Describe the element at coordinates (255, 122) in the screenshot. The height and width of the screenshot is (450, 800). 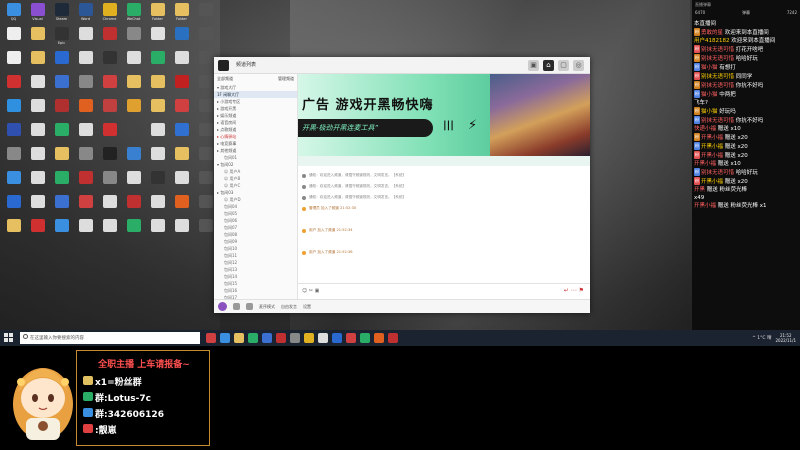
I see `channel-item: ▸ 语音房间` at that location.